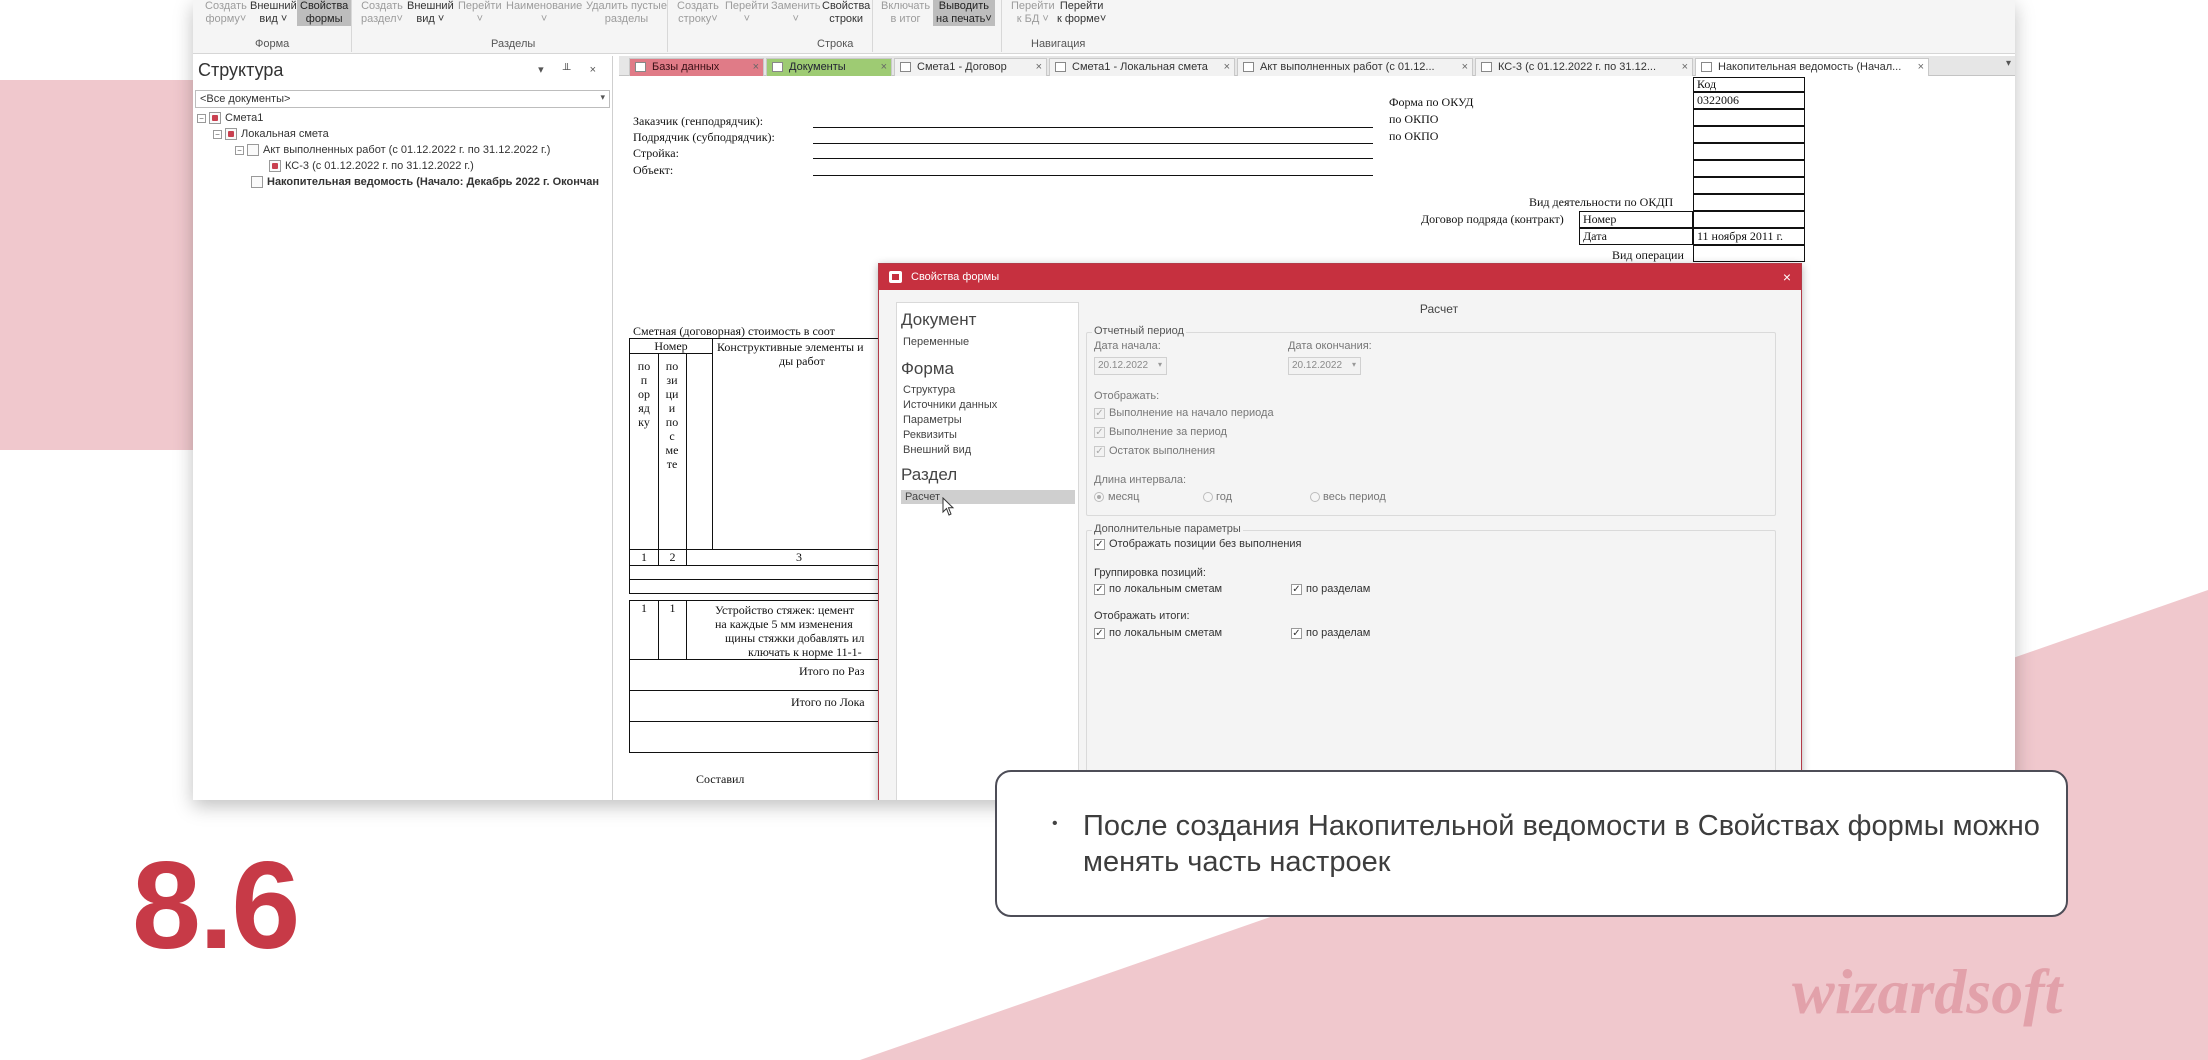 This screenshot has width=2208, height=1060. I want to click on okpo-label-2: по ОКПО, so click(1414, 136).